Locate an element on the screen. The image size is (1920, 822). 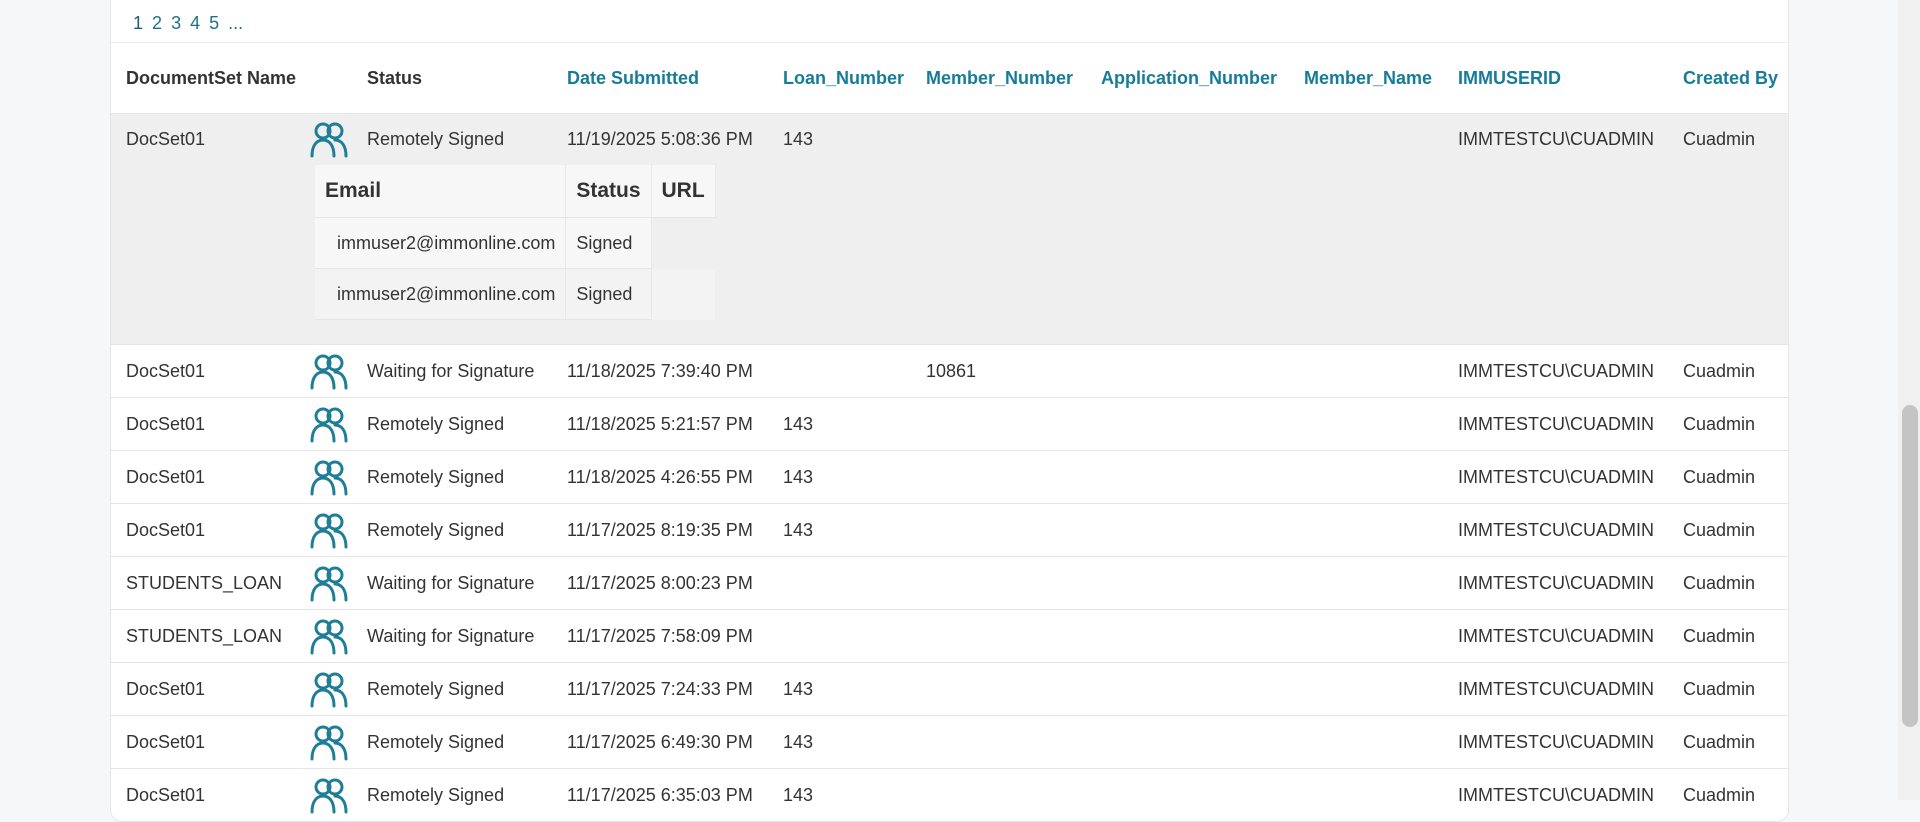
cell-loan-number is located at coordinates (839, 636).